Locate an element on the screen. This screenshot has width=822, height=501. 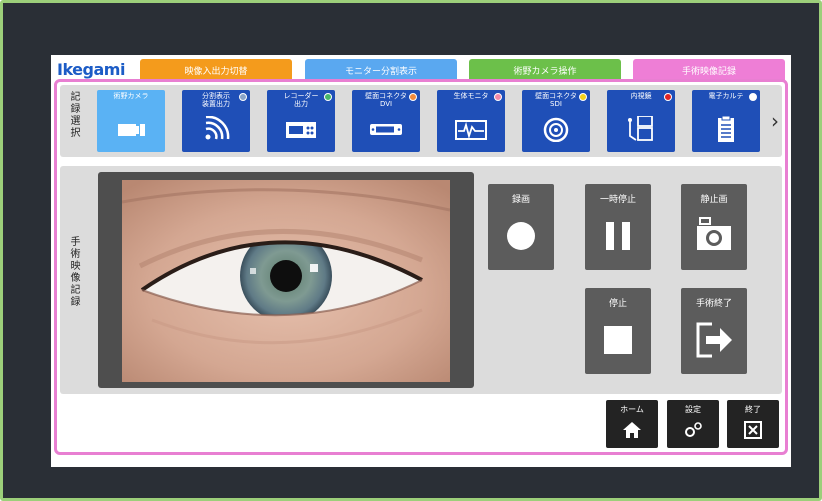
source-button-wall-dvi: 壁面コネクタ DVI is located at coordinates (386, 121).